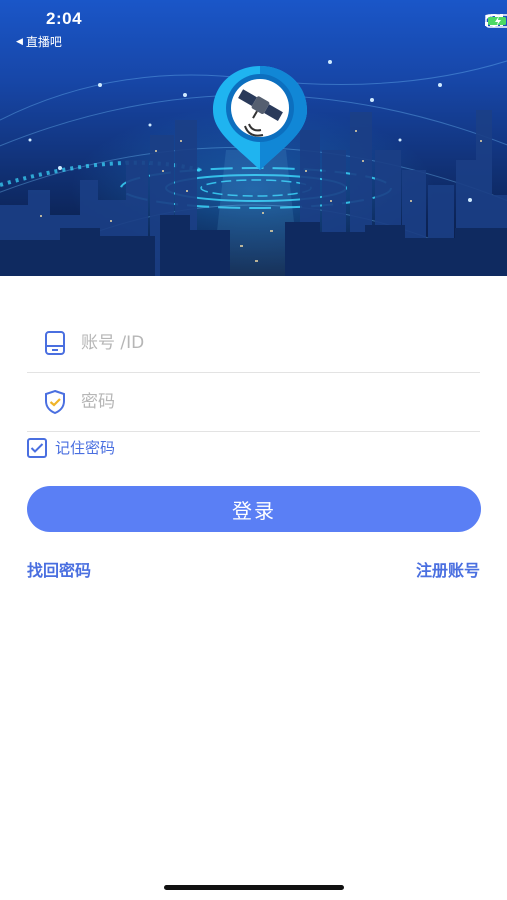 The width and height of the screenshot is (507, 900). What do you see at coordinates (55, 402) in the screenshot?
I see `shield-check-icon` at bounding box center [55, 402].